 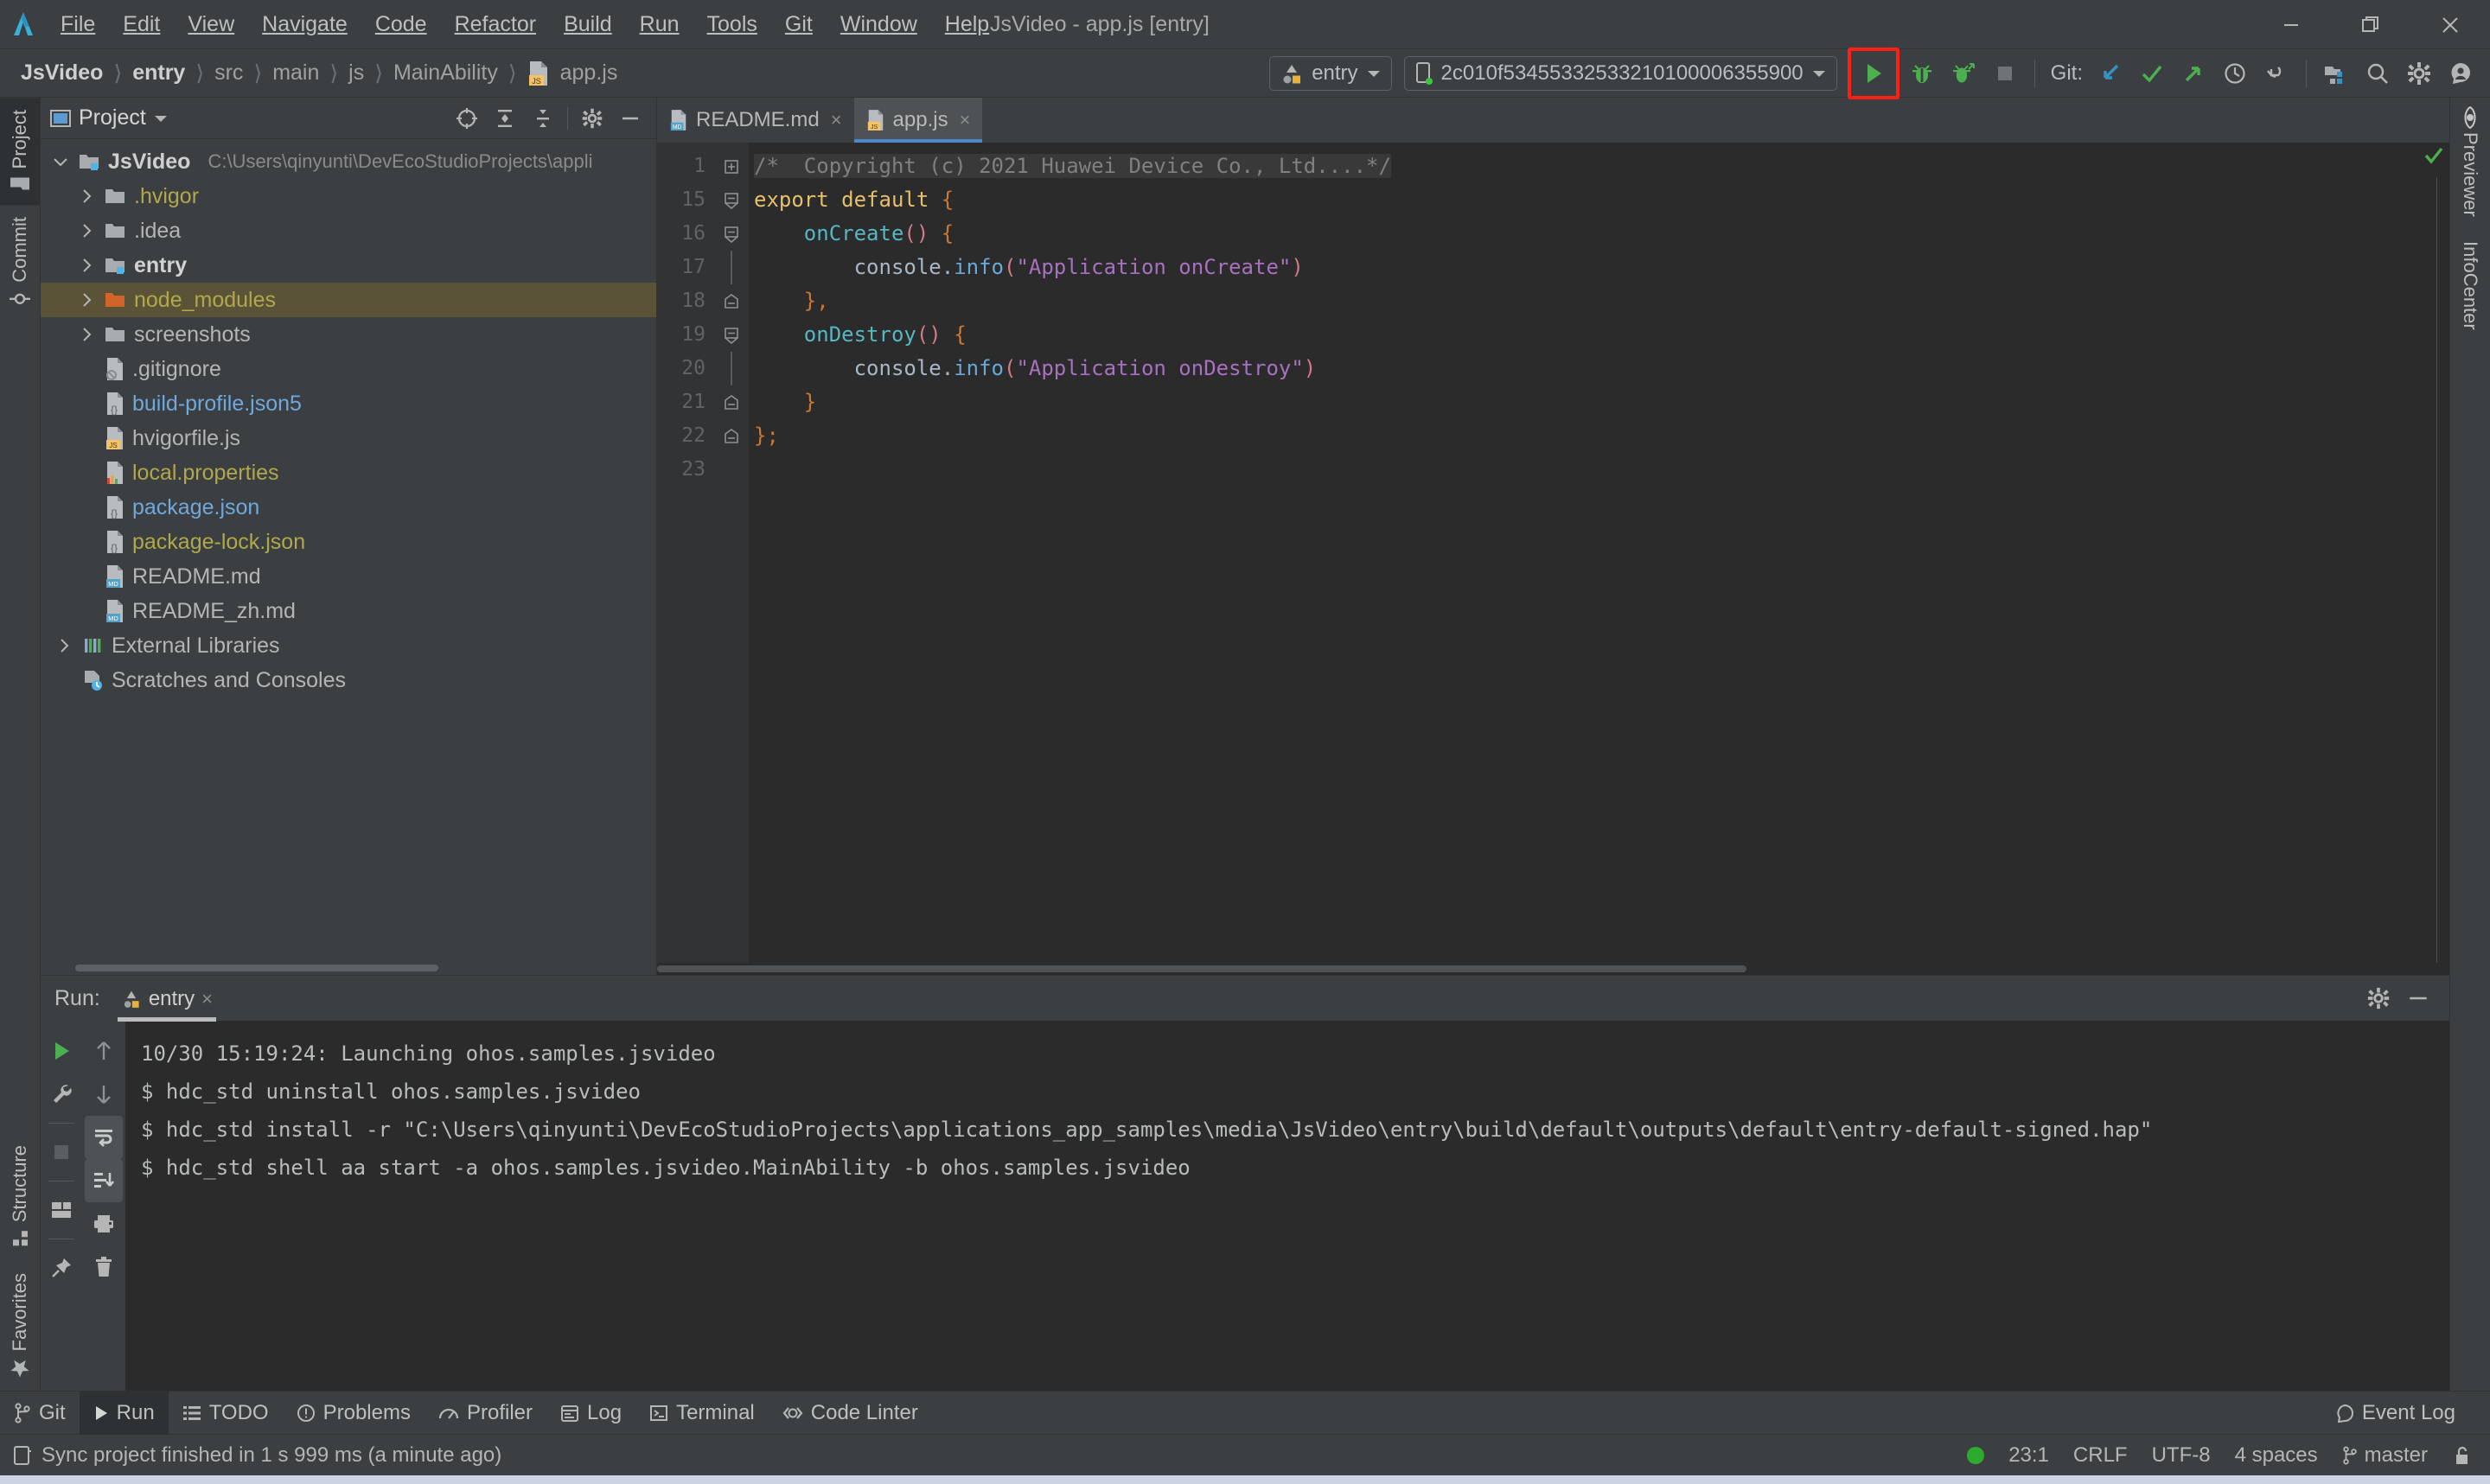 What do you see at coordinates (2029, 1455) in the screenshot?
I see `caret-position: 23:1` at bounding box center [2029, 1455].